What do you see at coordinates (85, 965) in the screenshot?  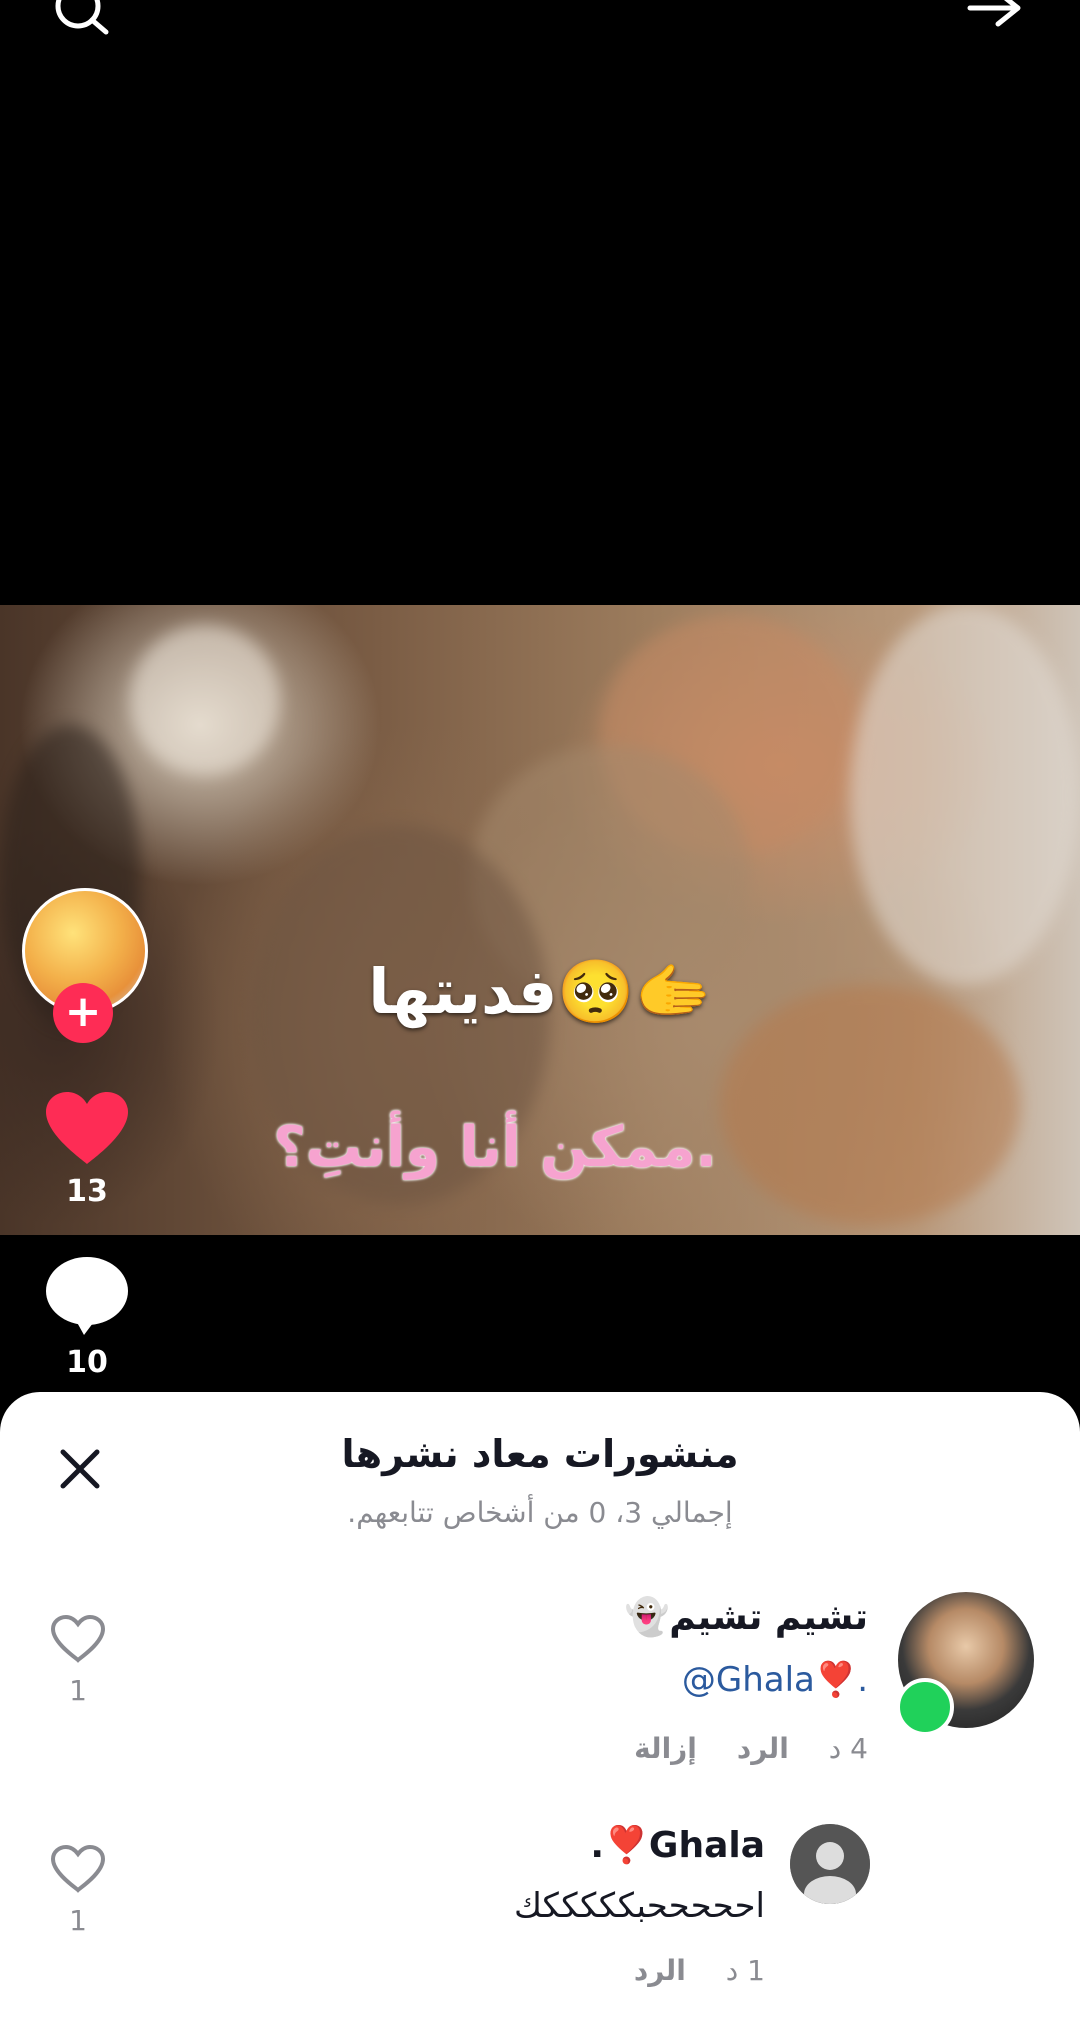 I see `creator-avatar: +` at bounding box center [85, 965].